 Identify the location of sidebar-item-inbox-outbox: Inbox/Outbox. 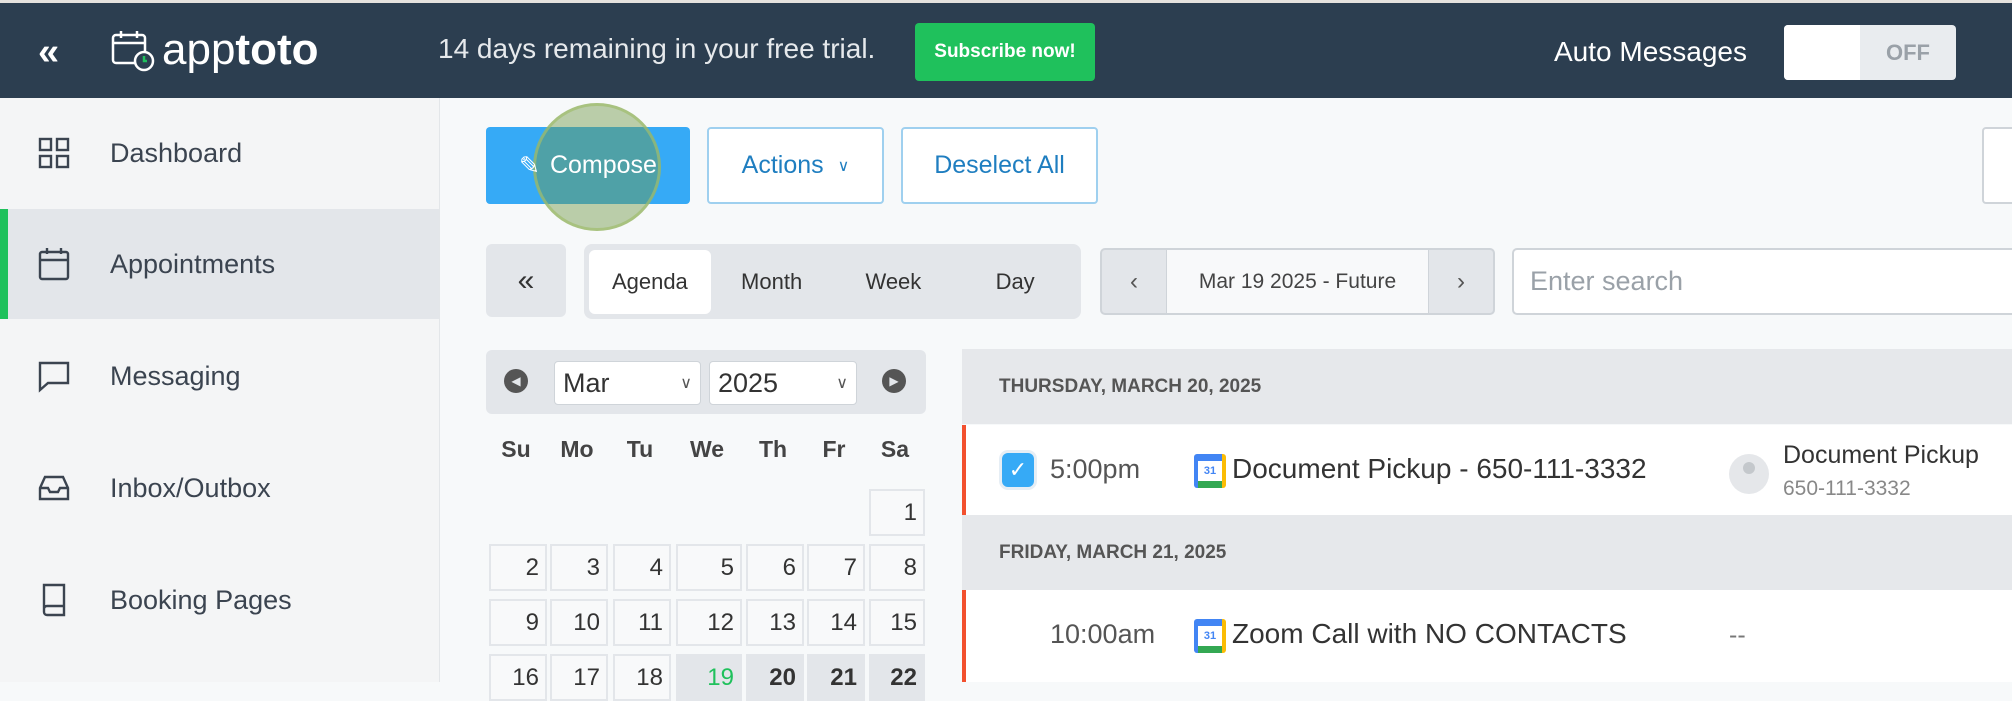
(219, 488).